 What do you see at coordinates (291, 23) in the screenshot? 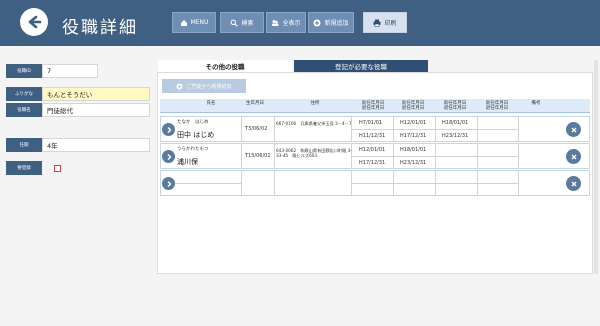
I see `show-all-button-label: 全表示` at bounding box center [291, 23].